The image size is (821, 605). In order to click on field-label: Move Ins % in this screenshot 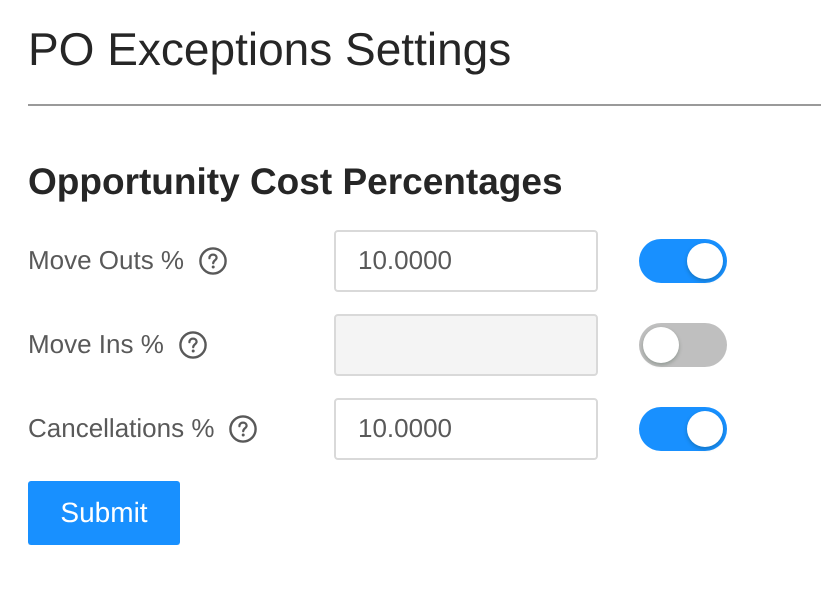, I will do `click(96, 345)`.